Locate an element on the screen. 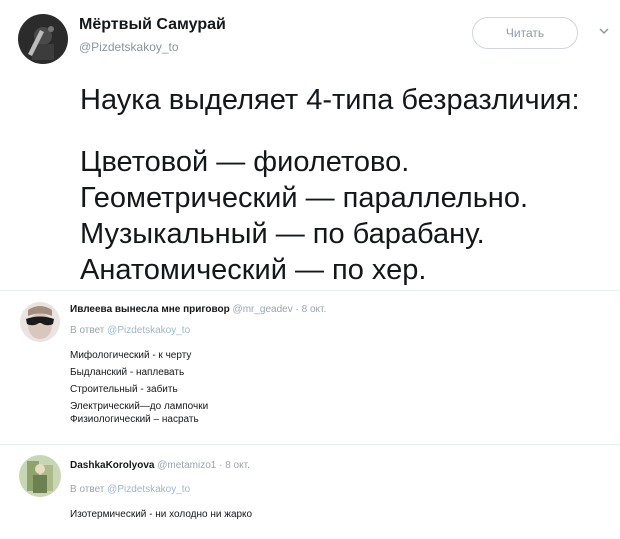  reply-meta: @metamizo1 · 8 окт. is located at coordinates (203, 465).